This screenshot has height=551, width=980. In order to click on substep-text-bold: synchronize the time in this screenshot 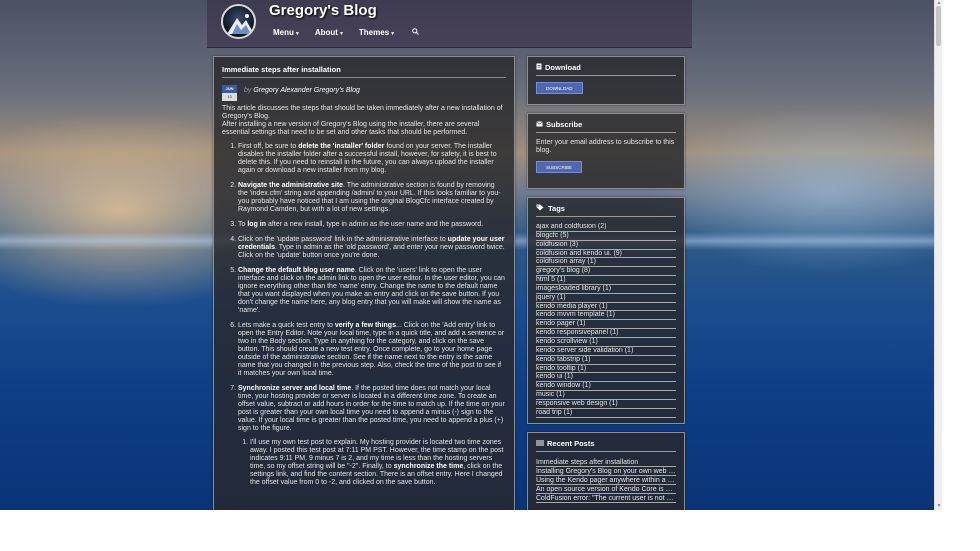, I will do `click(428, 466)`.